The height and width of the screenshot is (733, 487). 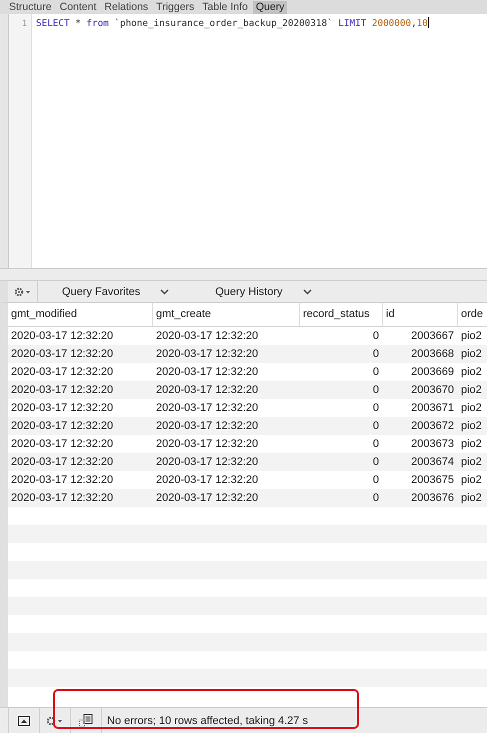 I want to click on table-cell-text: 2003668, so click(x=432, y=354).